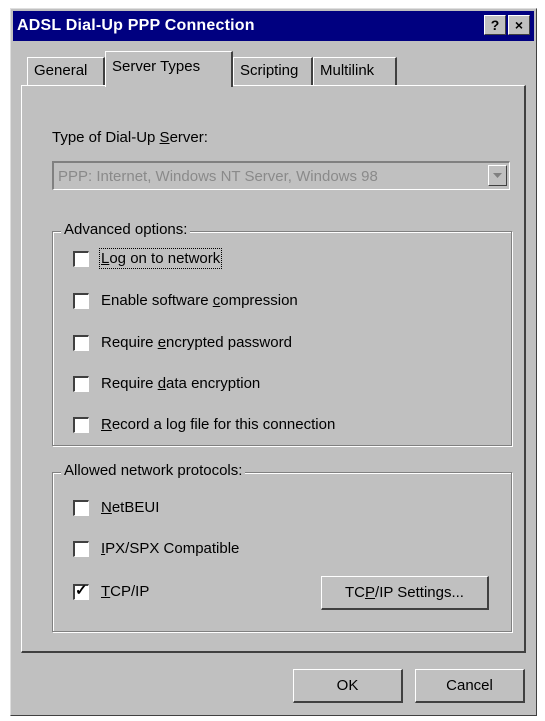 This screenshot has height=721, width=545. What do you see at coordinates (218, 424) in the screenshot?
I see `record-log-file-label: Record a log file for this connection` at bounding box center [218, 424].